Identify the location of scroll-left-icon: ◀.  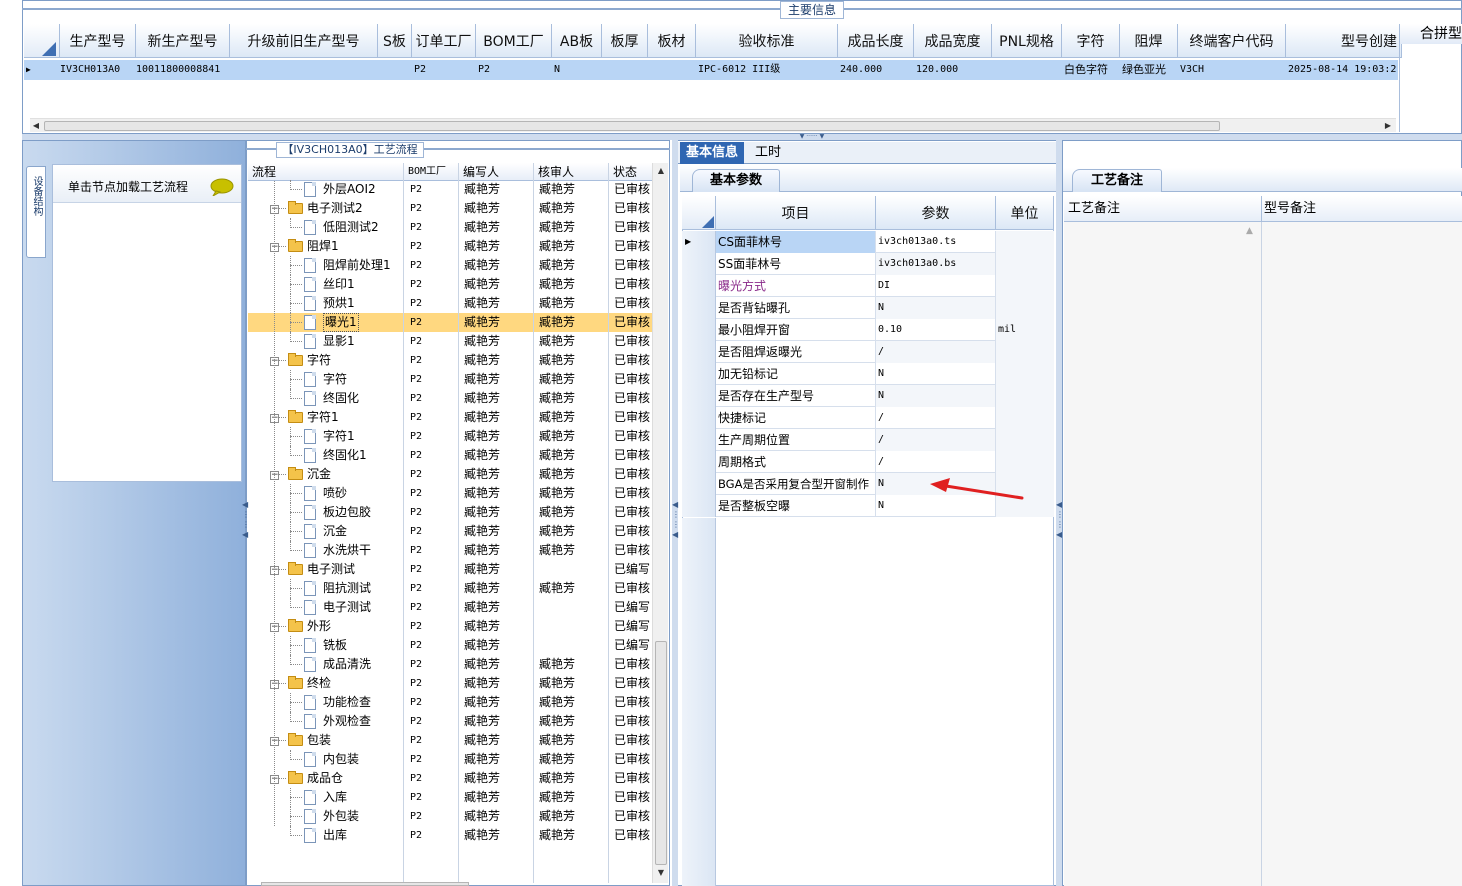
(36, 126).